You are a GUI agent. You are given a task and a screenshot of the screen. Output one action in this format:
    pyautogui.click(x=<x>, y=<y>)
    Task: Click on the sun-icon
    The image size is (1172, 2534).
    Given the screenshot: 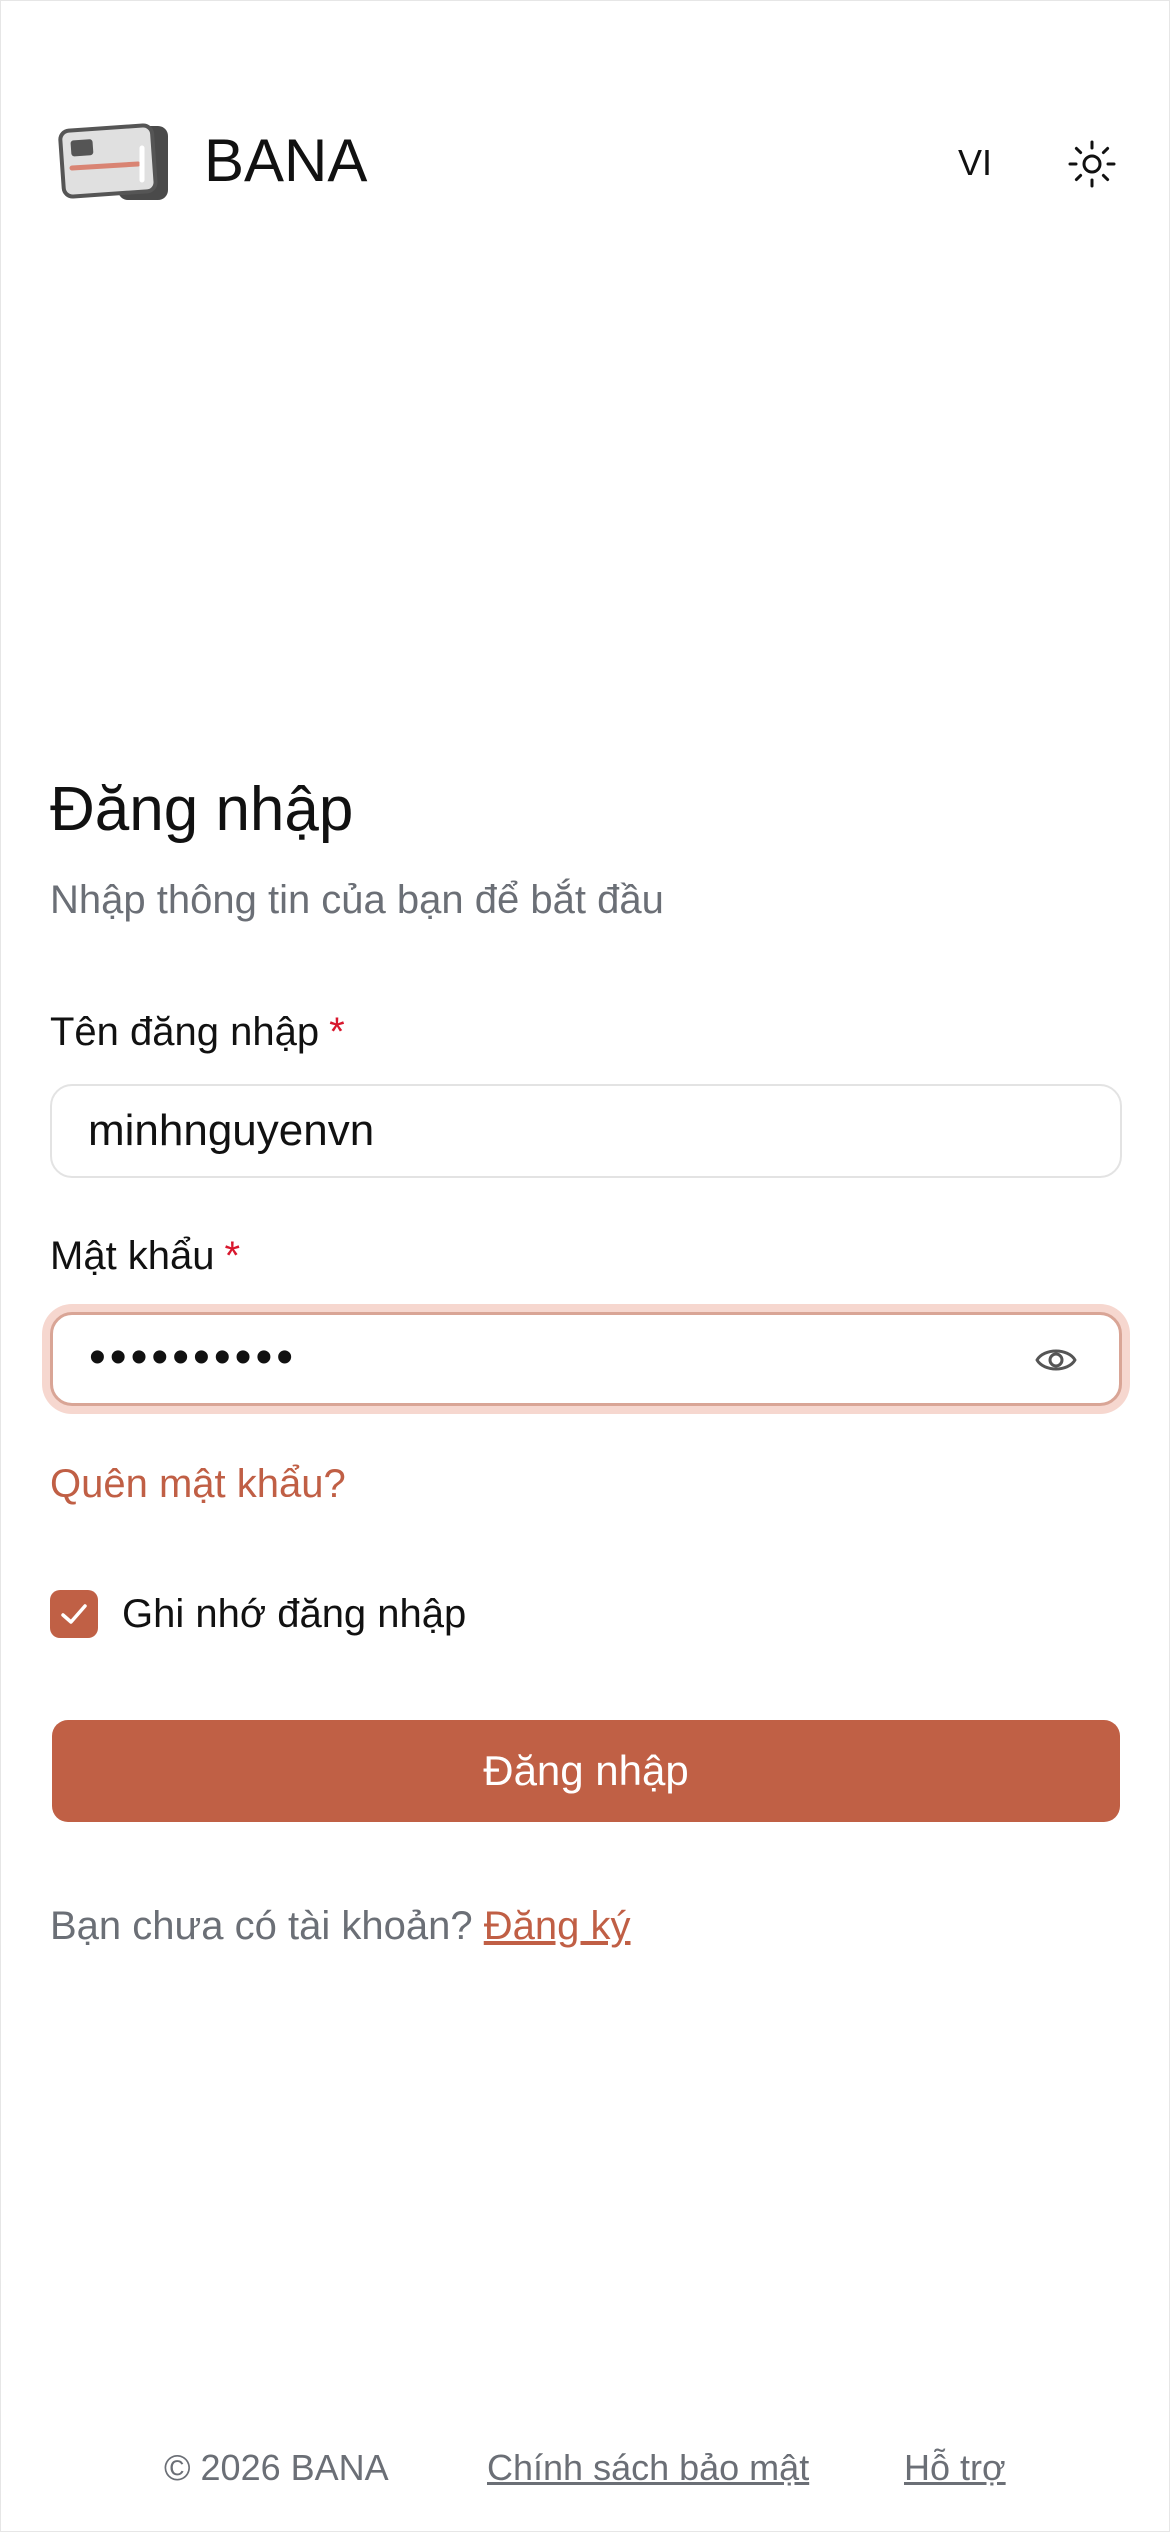 What is the action you would take?
    pyautogui.click(x=1092, y=164)
    